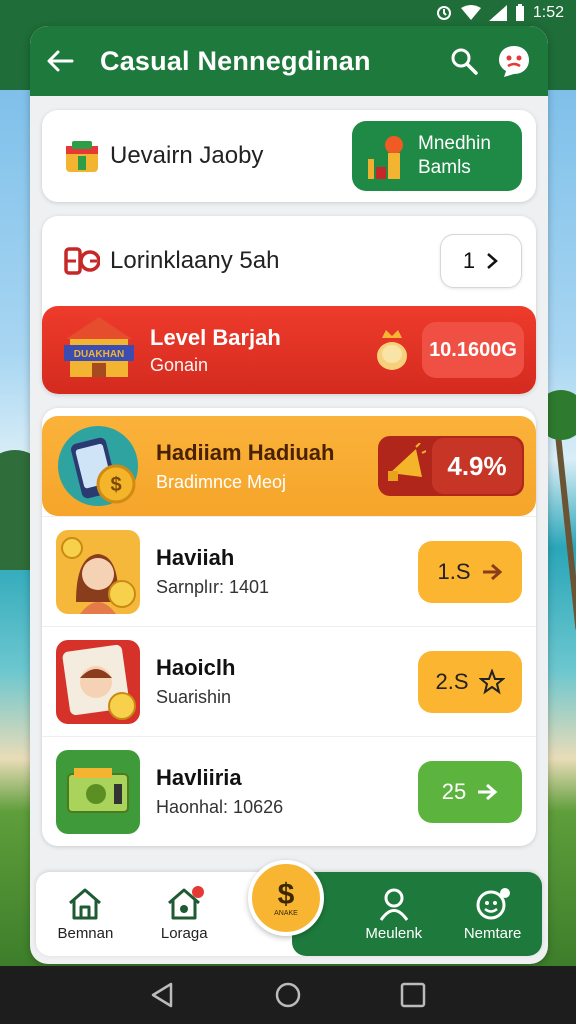  What do you see at coordinates (289, 681) in the screenshot?
I see `list-item: Haoiclh Suarishin 2.S` at bounding box center [289, 681].